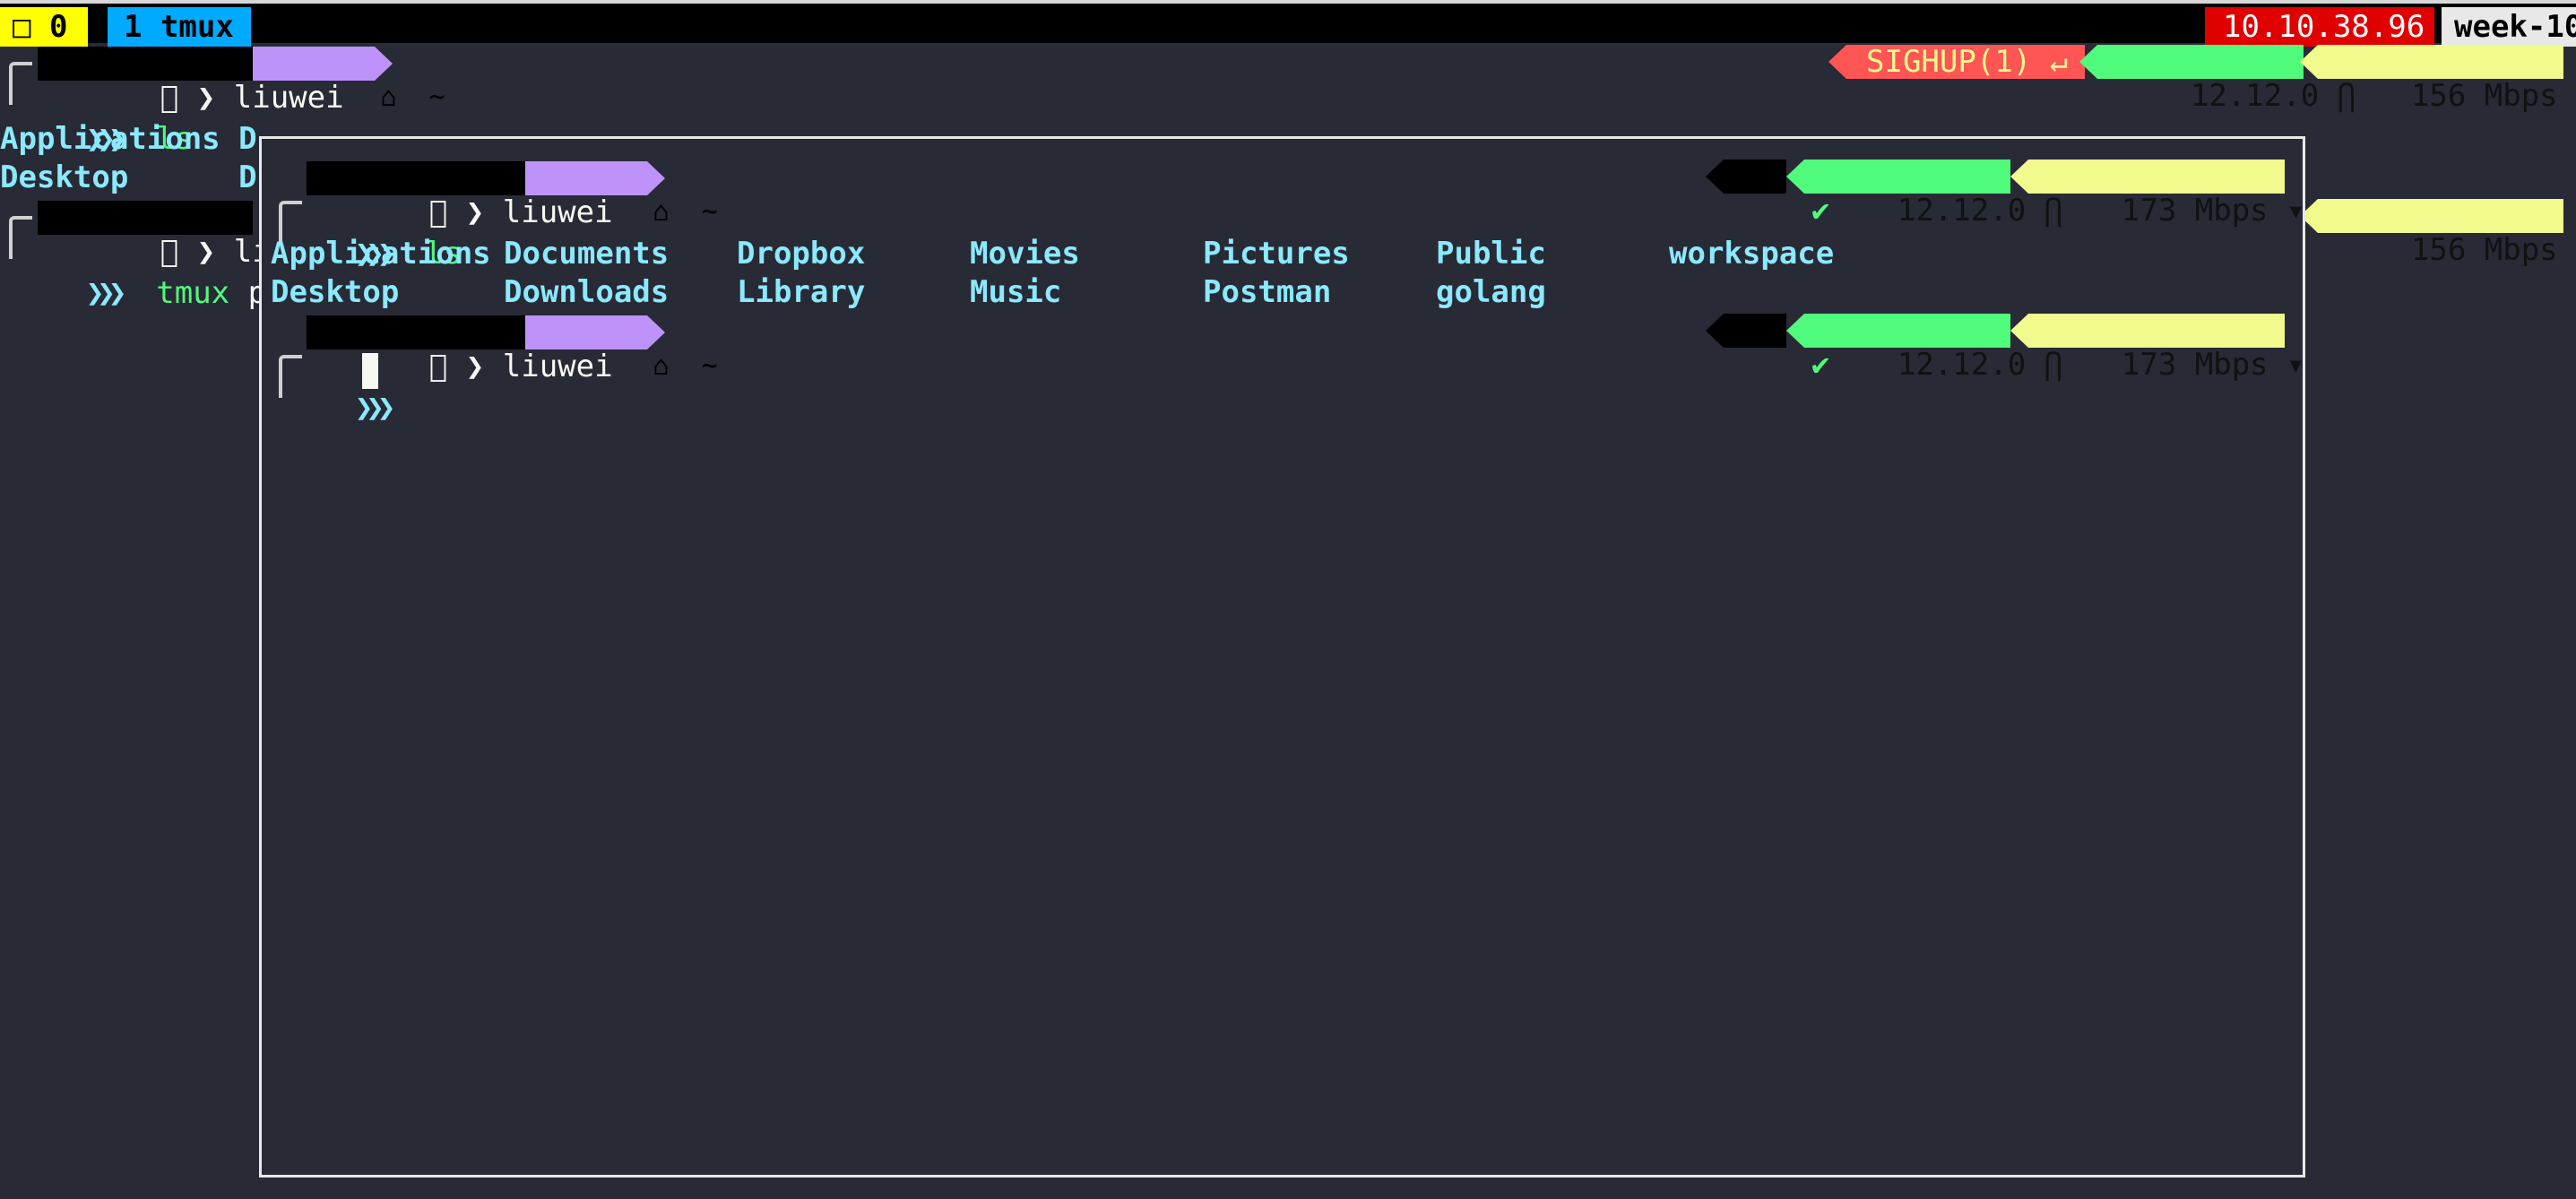 The image size is (2576, 1199). I want to click on signal-segment: SIGHUP(1) ↵, so click(1956, 62).